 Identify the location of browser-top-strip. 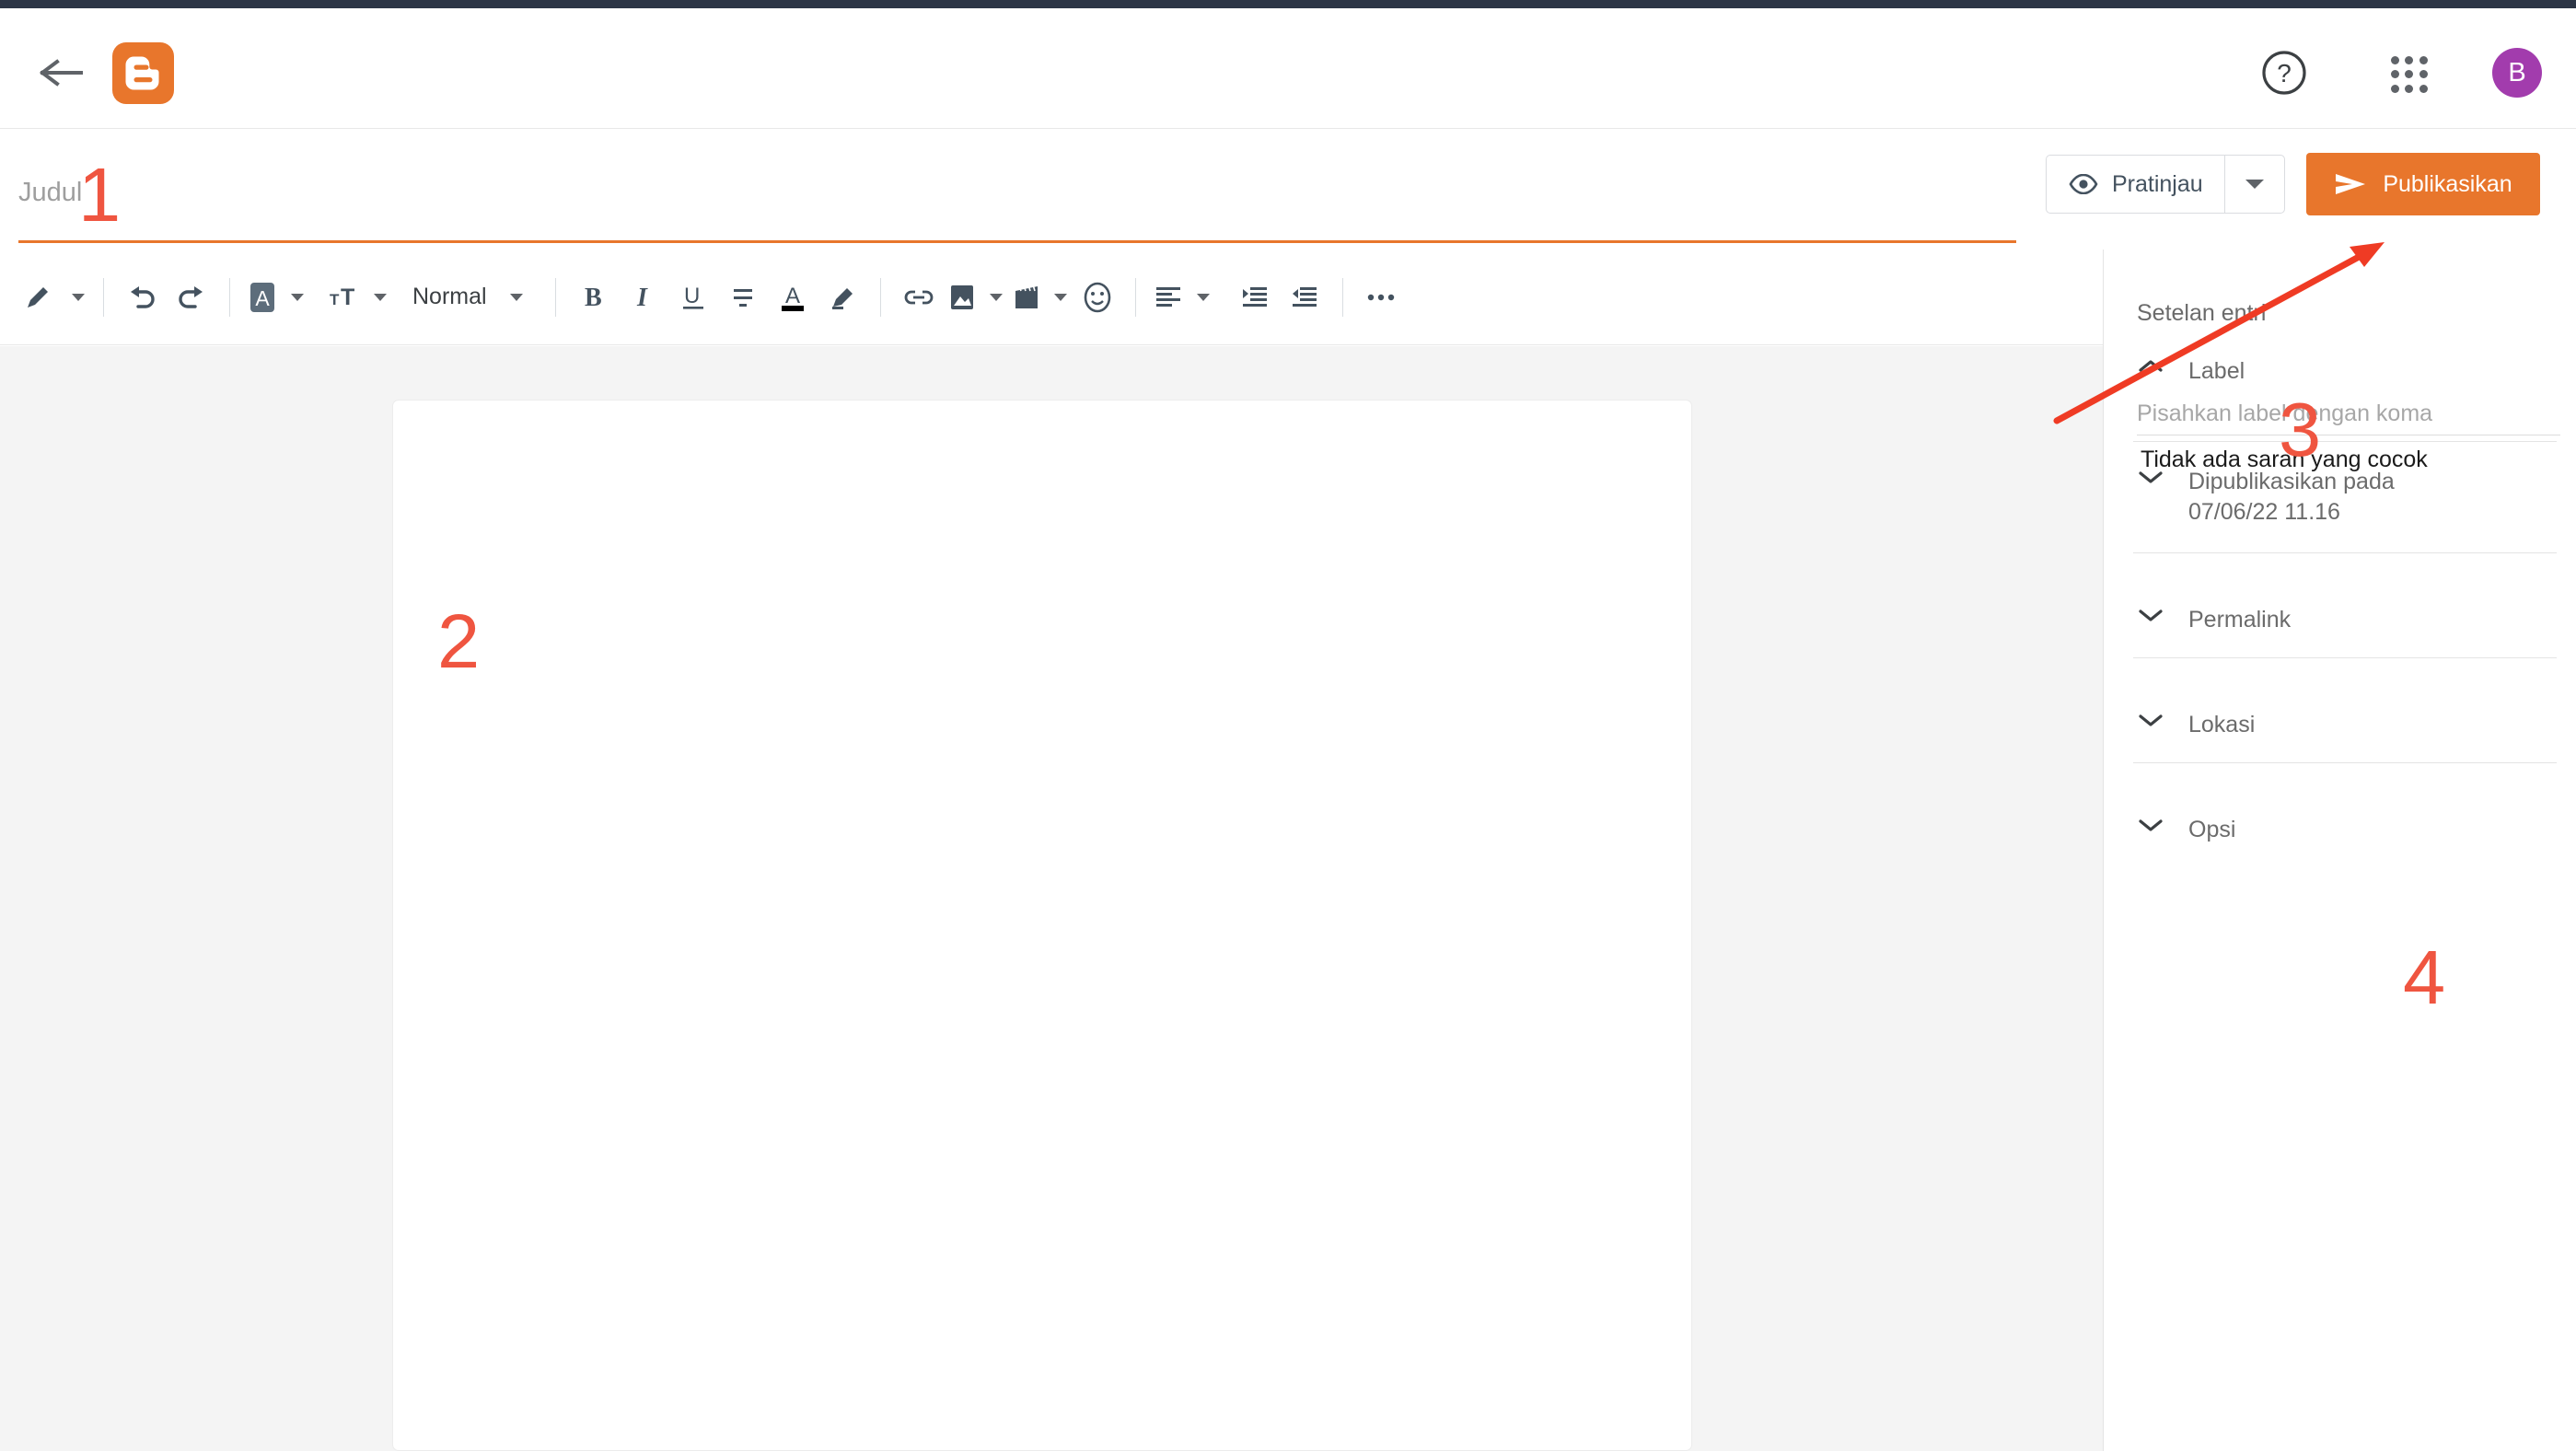
(1288, 4).